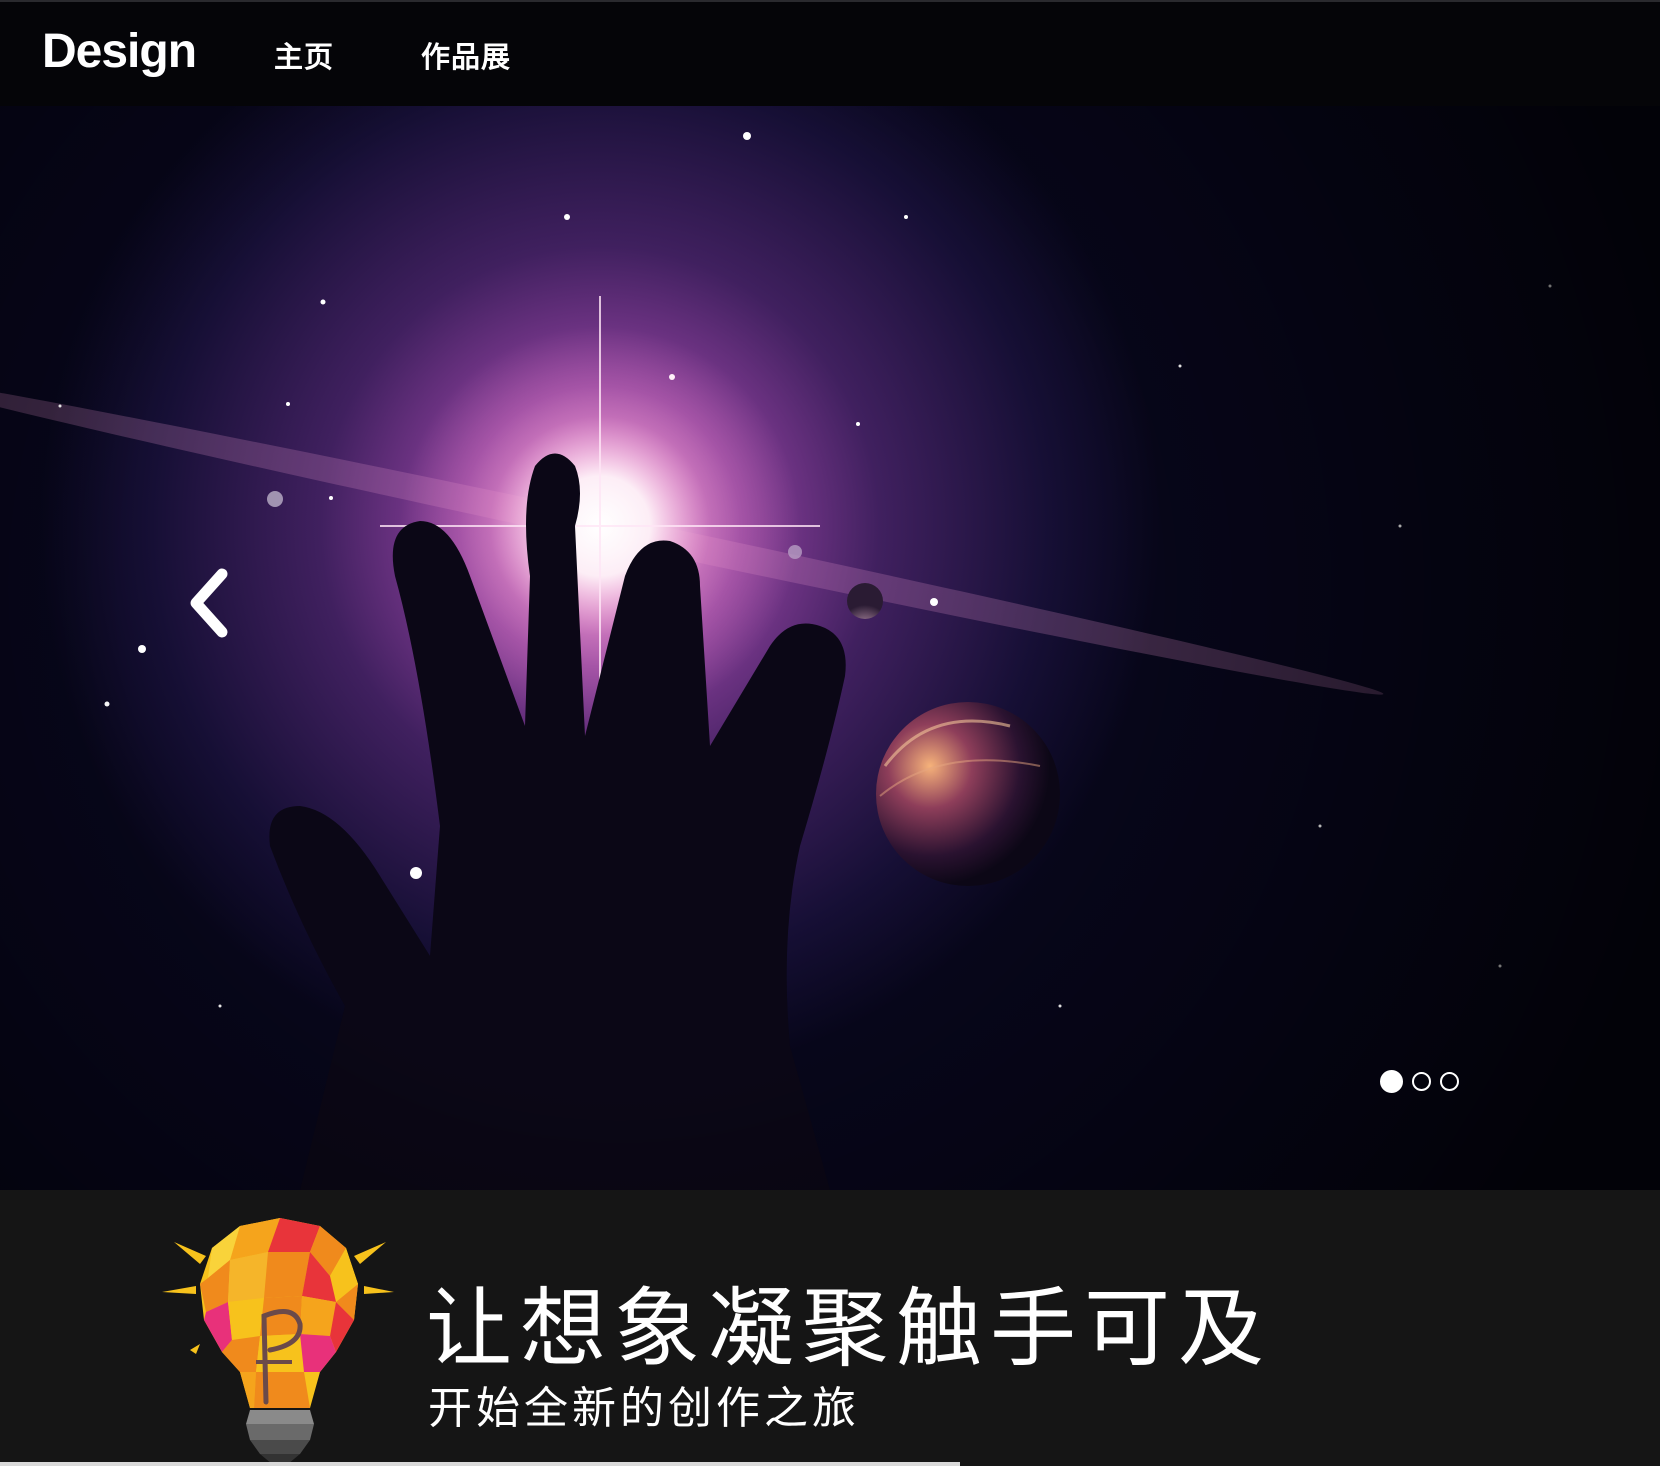  What do you see at coordinates (466, 55) in the screenshot?
I see `nav-link-gallery: 作品展` at bounding box center [466, 55].